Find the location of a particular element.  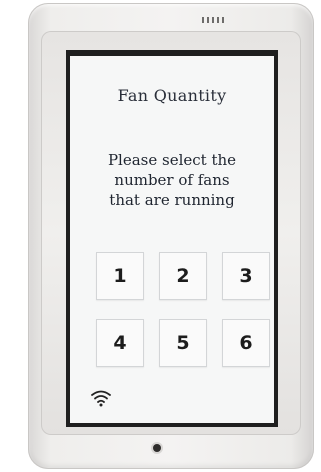

wifi-icon is located at coordinates (101, 398).